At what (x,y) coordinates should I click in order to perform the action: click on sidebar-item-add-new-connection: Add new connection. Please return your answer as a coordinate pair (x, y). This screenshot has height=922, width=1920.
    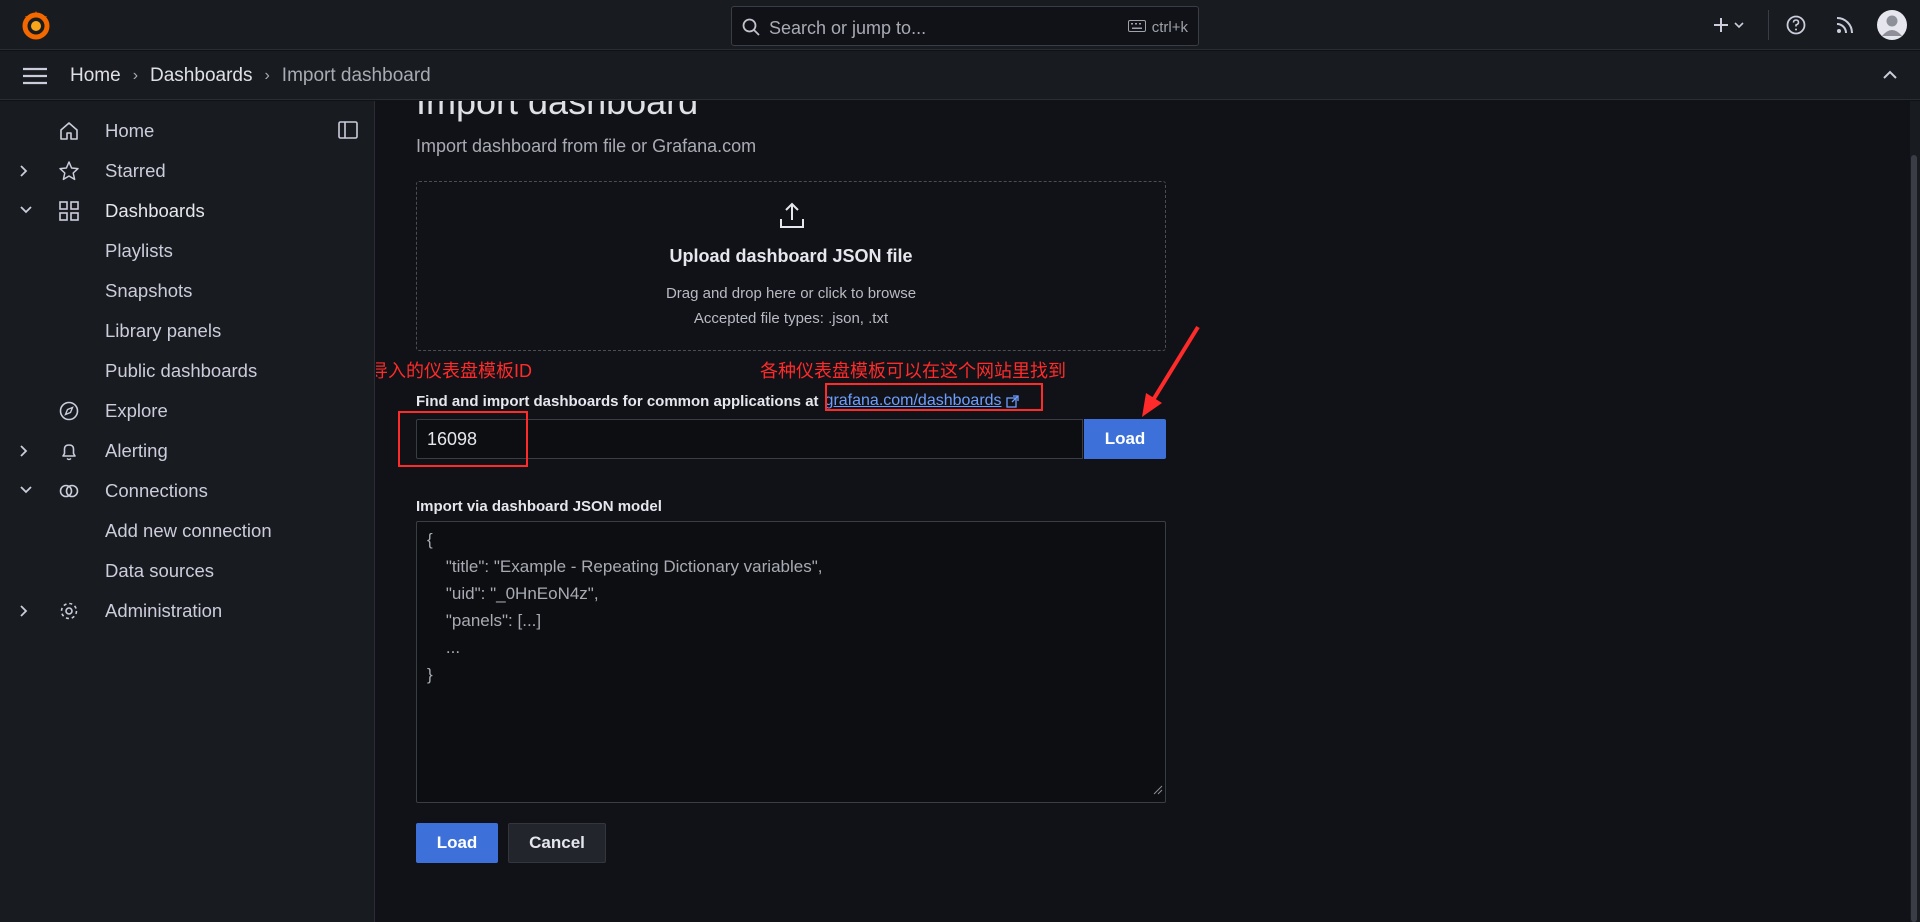
    Looking at the image, I should click on (187, 531).